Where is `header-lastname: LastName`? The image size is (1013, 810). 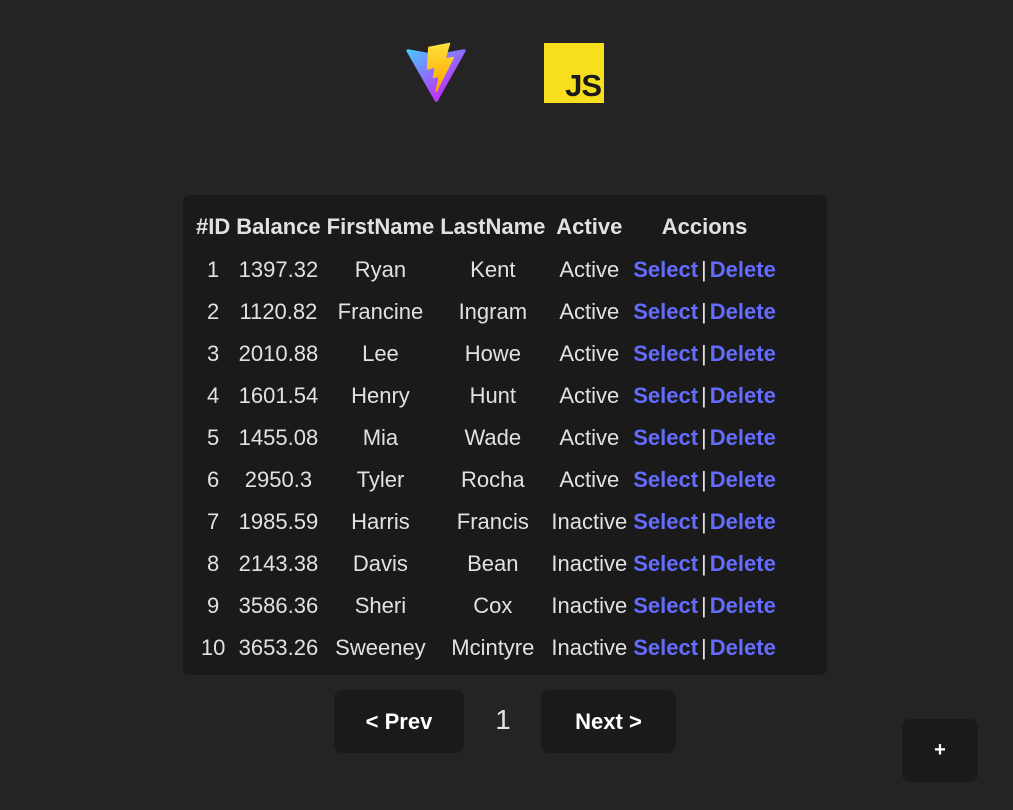 header-lastname: LastName is located at coordinates (493, 226).